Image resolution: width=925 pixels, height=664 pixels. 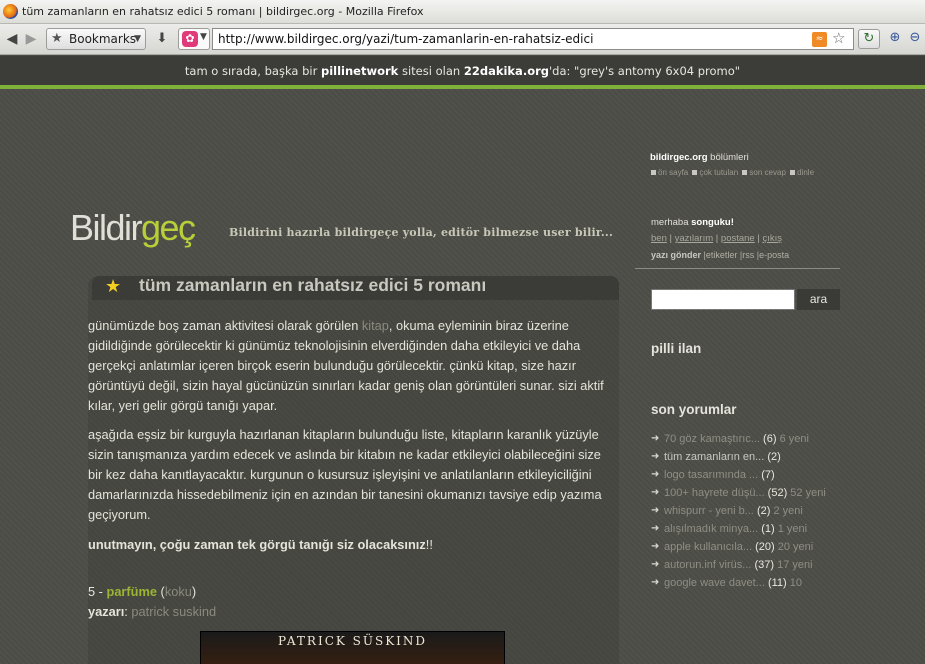 What do you see at coordinates (767, 172) in the screenshot?
I see `section-link-son-cevap: son cevap` at bounding box center [767, 172].